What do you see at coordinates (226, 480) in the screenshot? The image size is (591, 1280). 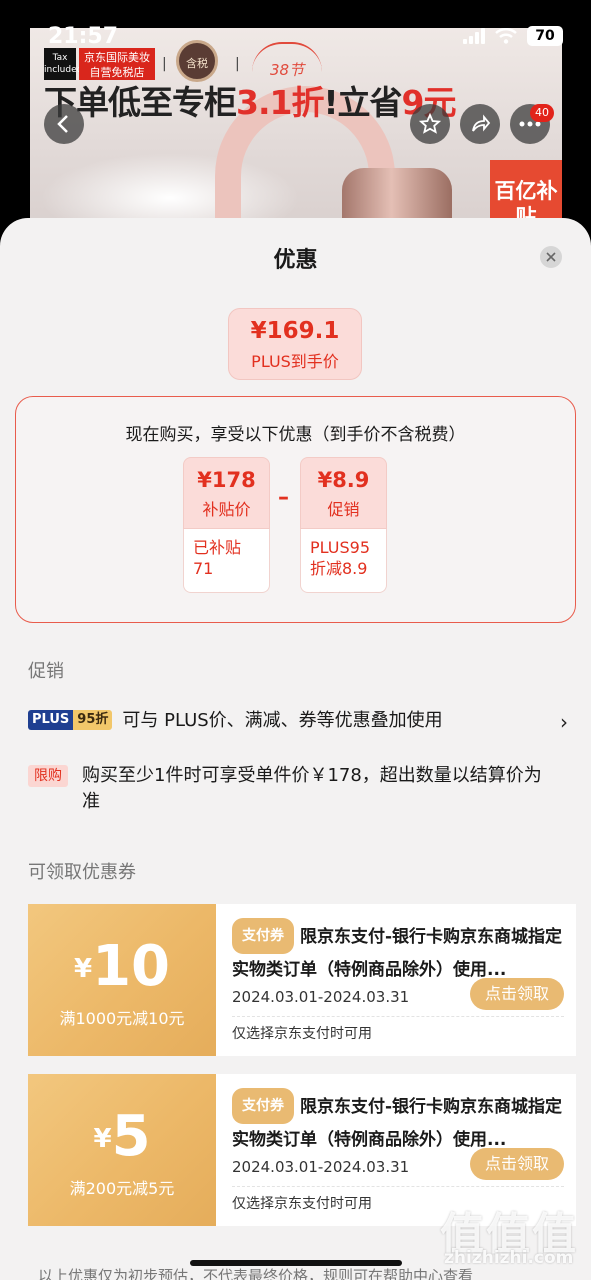 I see `subsidy-price-value: ¥178` at bounding box center [226, 480].